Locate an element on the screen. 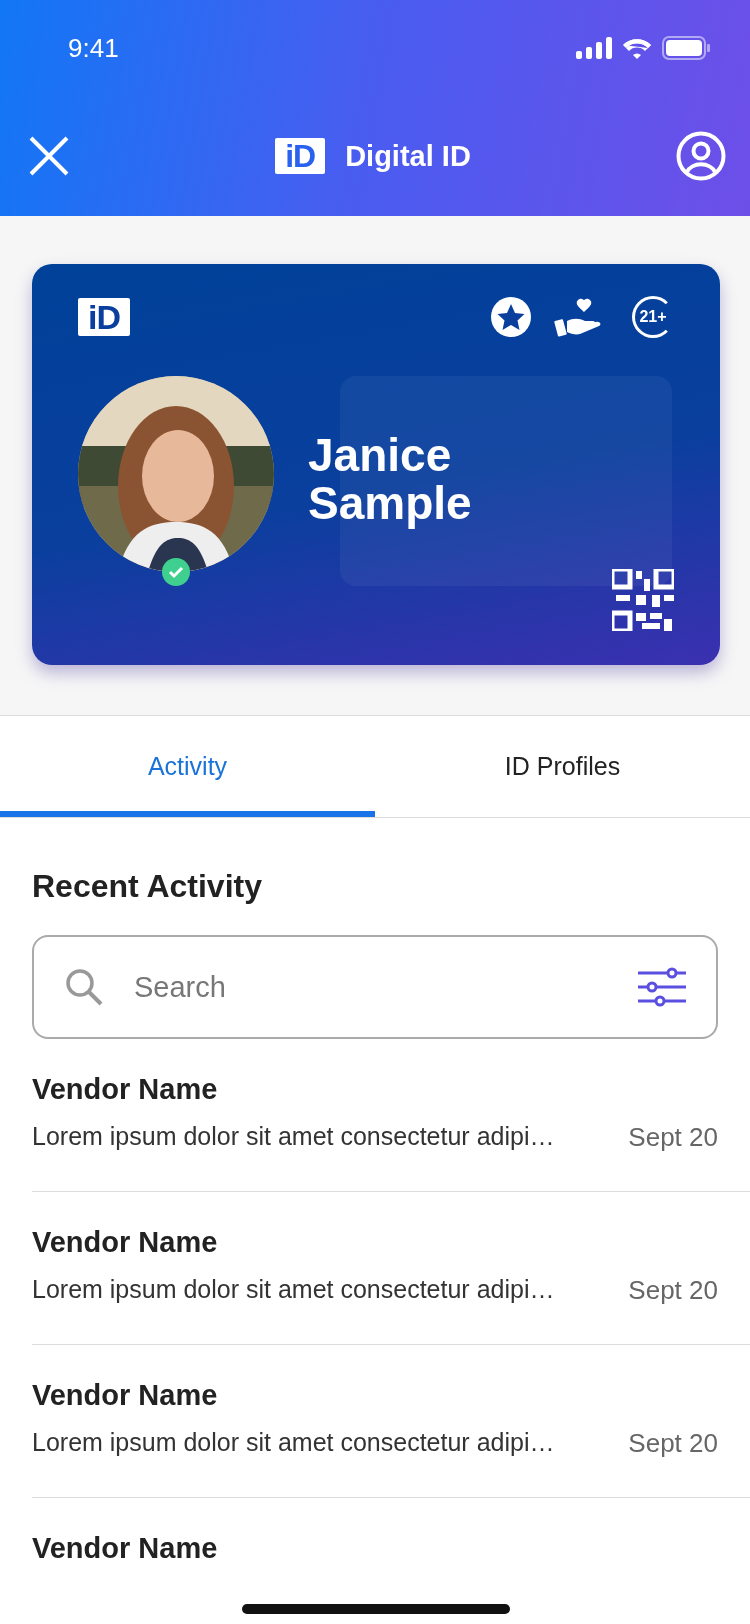 This screenshot has height=1624, width=750. star-badge-icon is located at coordinates (511, 317).